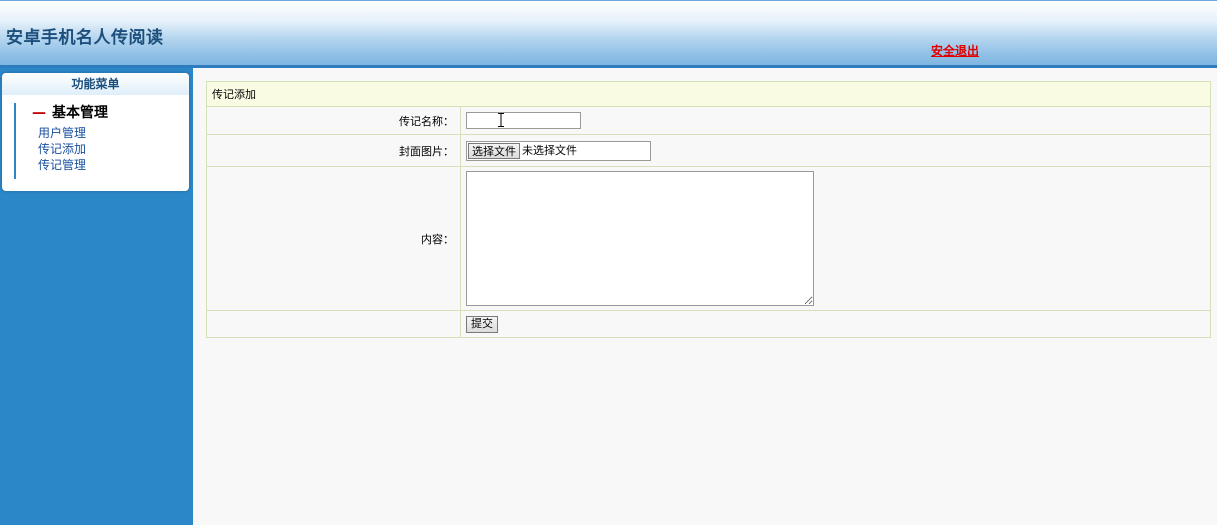 The width and height of the screenshot is (1217, 525). What do you see at coordinates (608, 34) in the screenshot?
I see `page-header: 安卓手机名人传阅读 安全退出` at bounding box center [608, 34].